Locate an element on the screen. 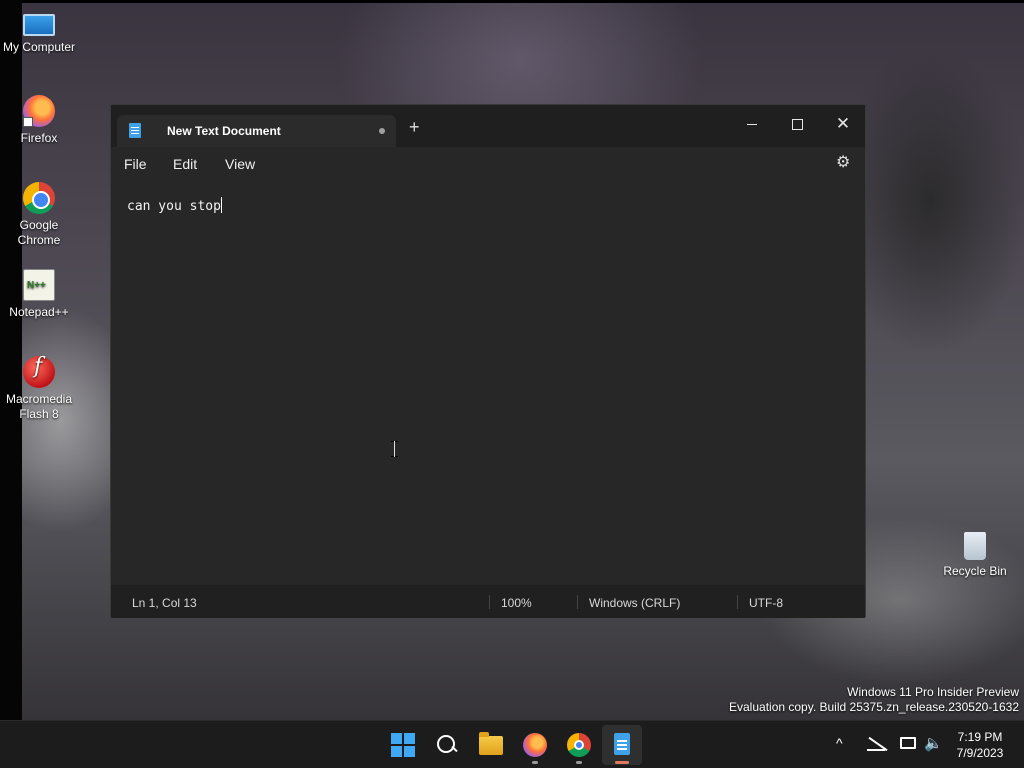  file-explorer-icon is located at coordinates (491, 743).